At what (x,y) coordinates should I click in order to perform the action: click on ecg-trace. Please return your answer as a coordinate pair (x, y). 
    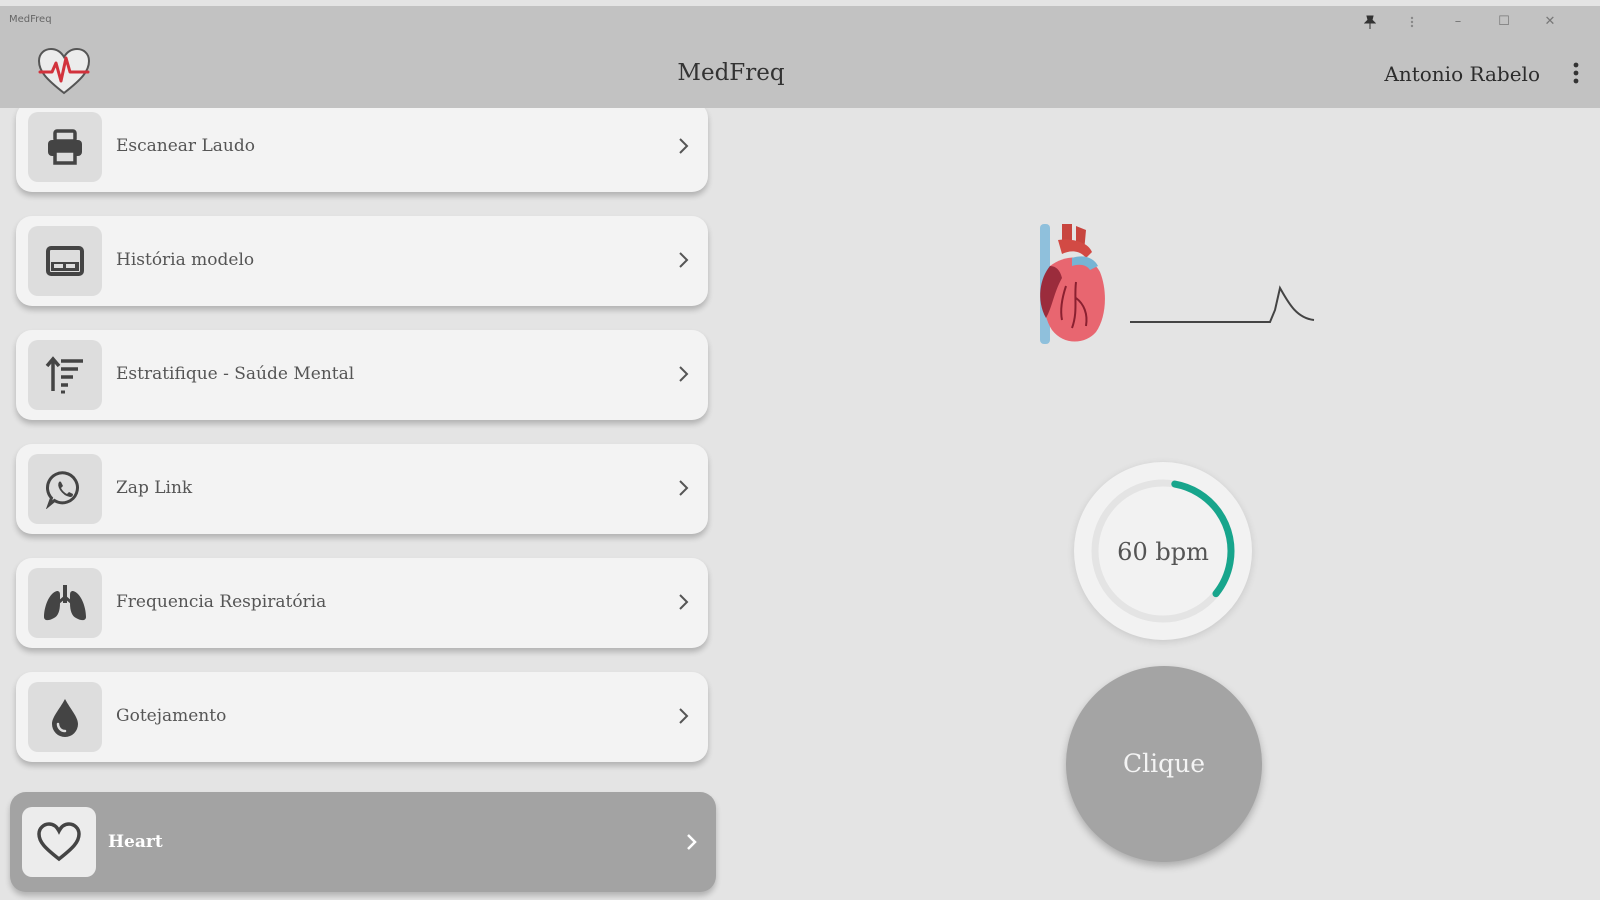
    Looking at the image, I should click on (1222, 304).